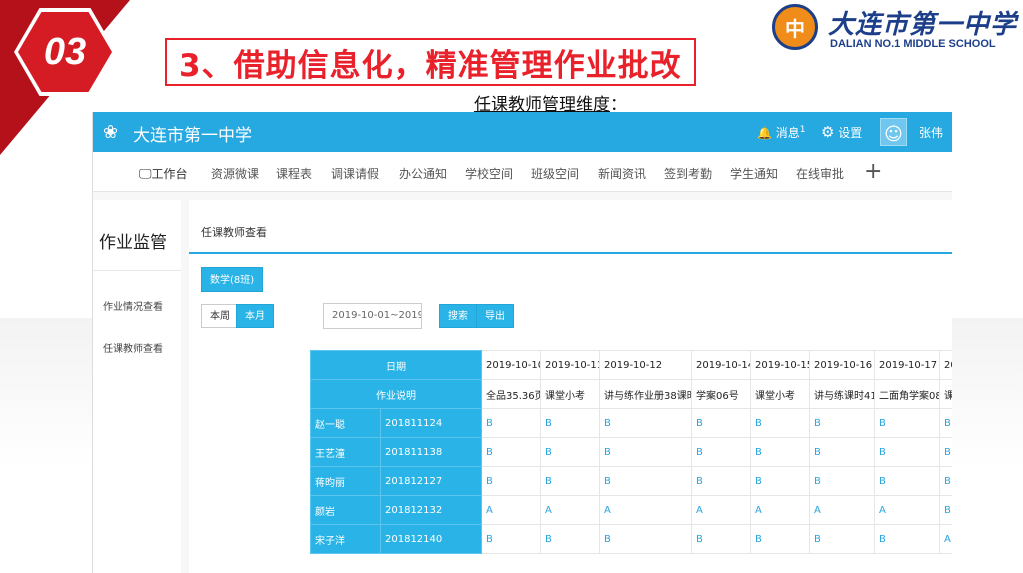 The height and width of the screenshot is (573, 1023). I want to click on nav-item-school-space: 学校空间, so click(489, 173).